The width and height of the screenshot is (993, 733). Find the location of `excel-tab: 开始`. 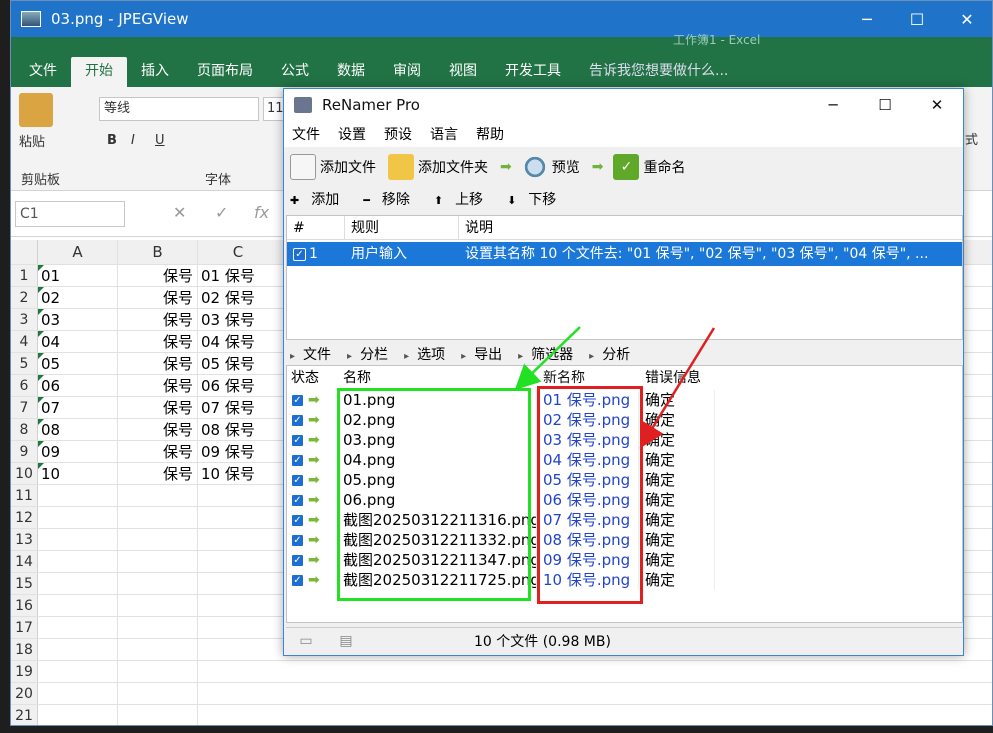

excel-tab: 开始 is located at coordinates (99, 72).